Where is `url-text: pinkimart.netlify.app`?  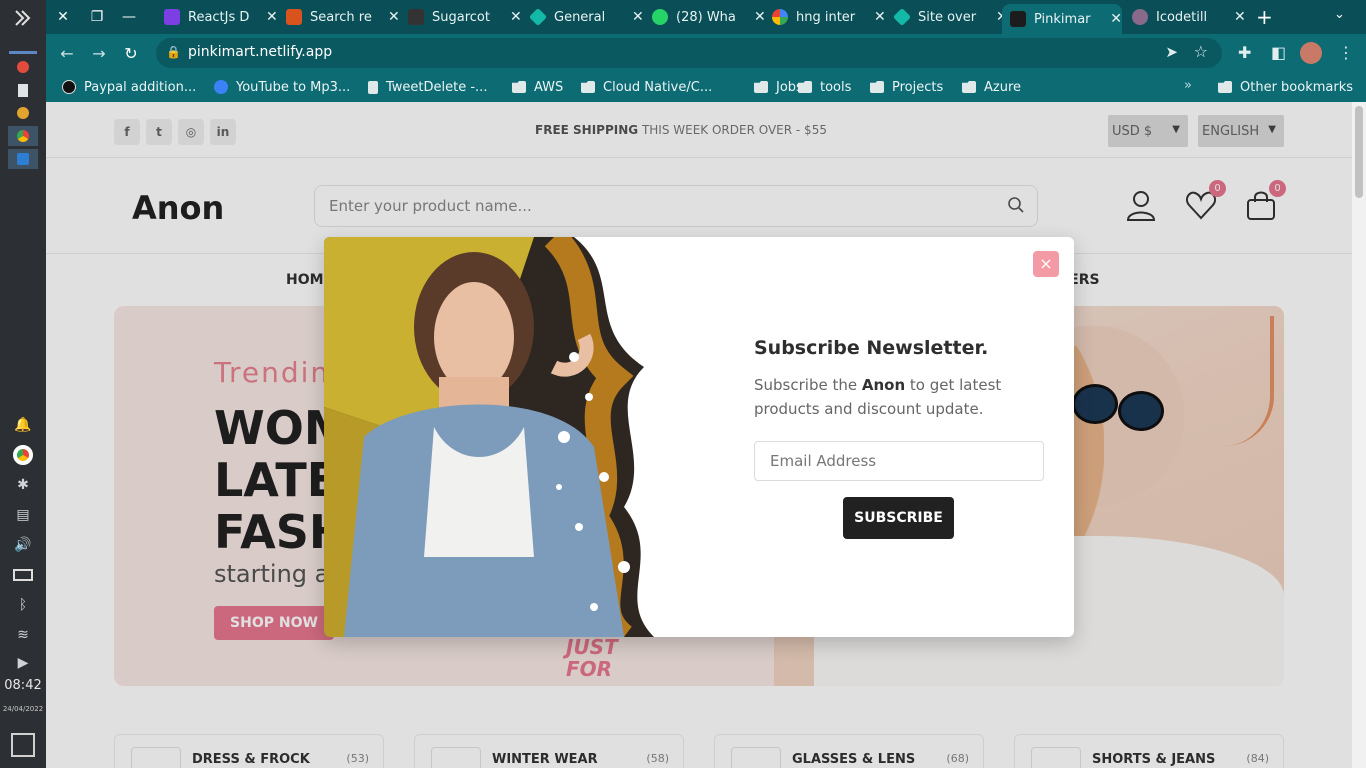
url-text: pinkimart.netlify.app is located at coordinates (260, 52).